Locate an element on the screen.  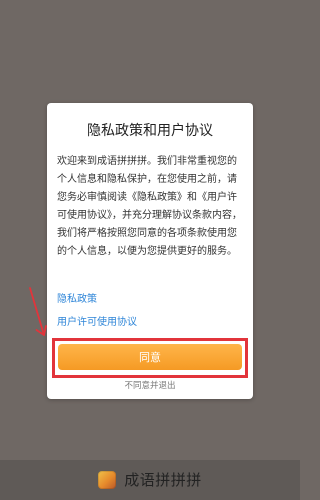
red-arrow-icon is located at coordinates (38, 311).